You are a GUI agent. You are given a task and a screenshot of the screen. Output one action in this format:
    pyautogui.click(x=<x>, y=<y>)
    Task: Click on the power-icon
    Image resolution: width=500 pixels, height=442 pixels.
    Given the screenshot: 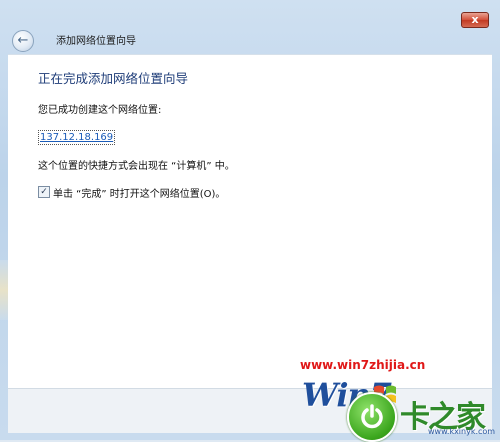 What is the action you would take?
    pyautogui.click(x=372, y=416)
    